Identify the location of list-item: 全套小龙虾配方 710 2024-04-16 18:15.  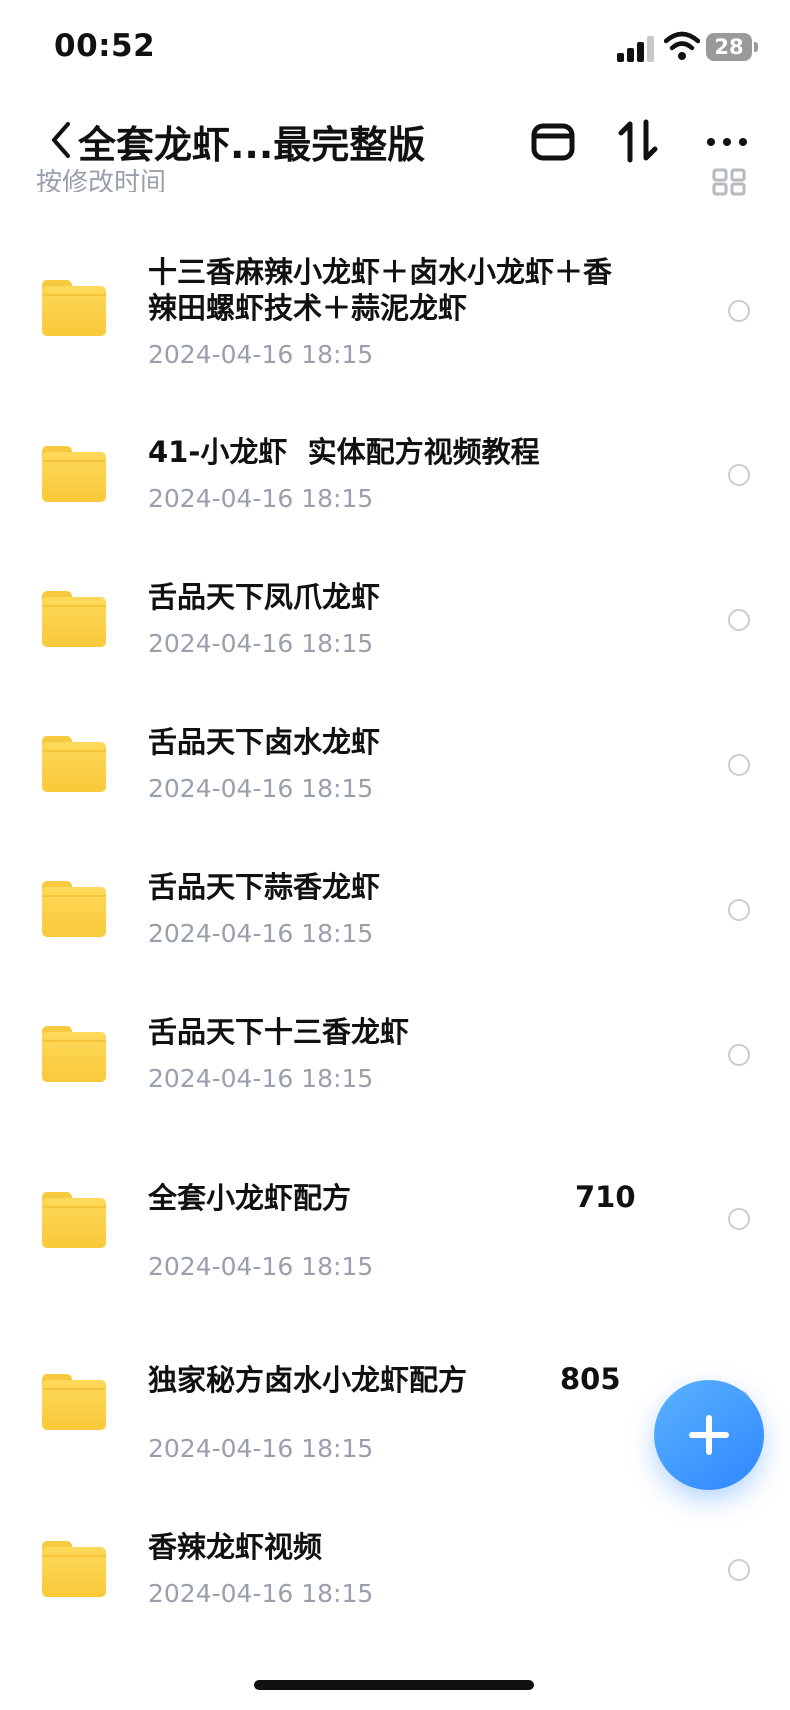
(395, 1230).